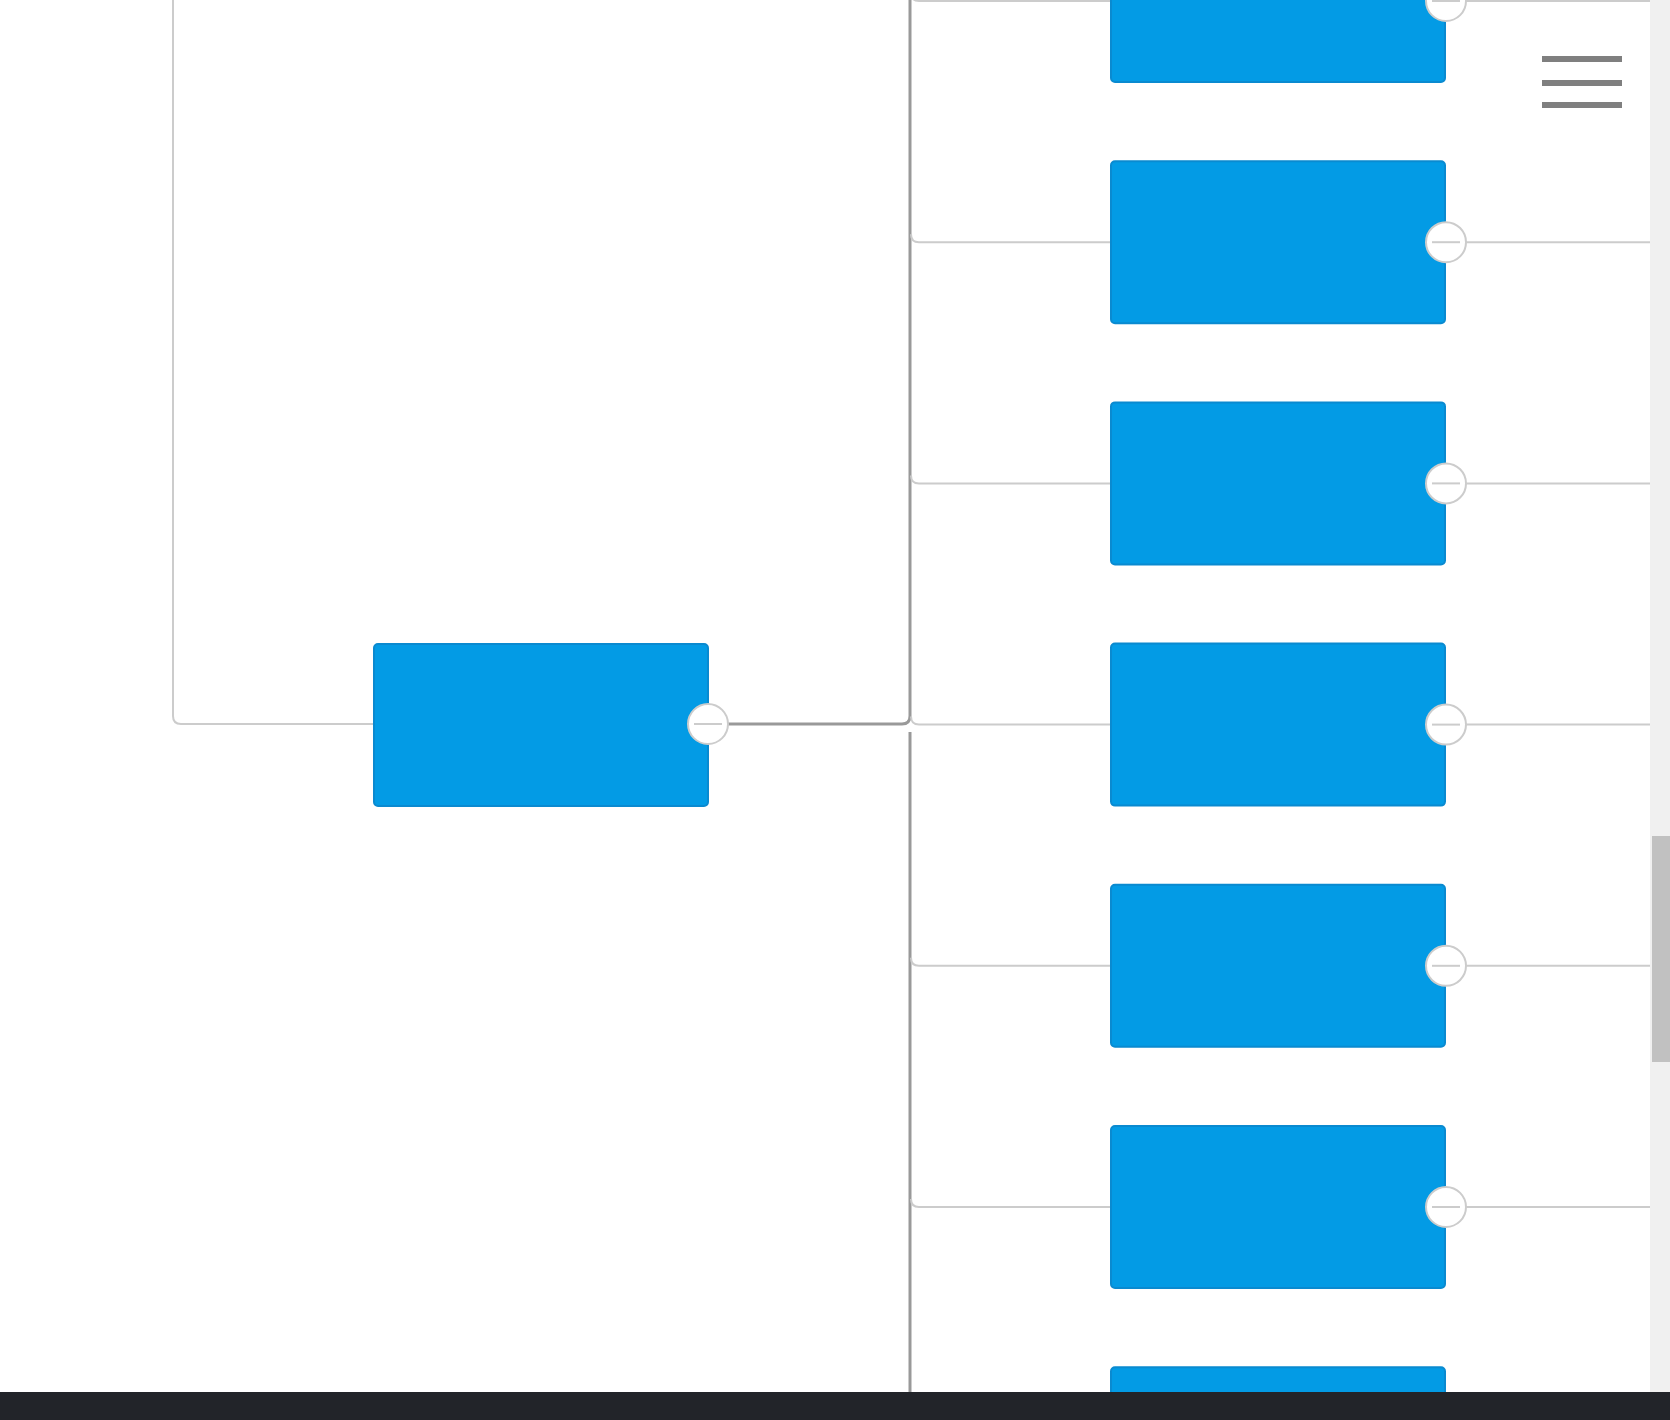  I want to click on root-node, so click(541, 725).